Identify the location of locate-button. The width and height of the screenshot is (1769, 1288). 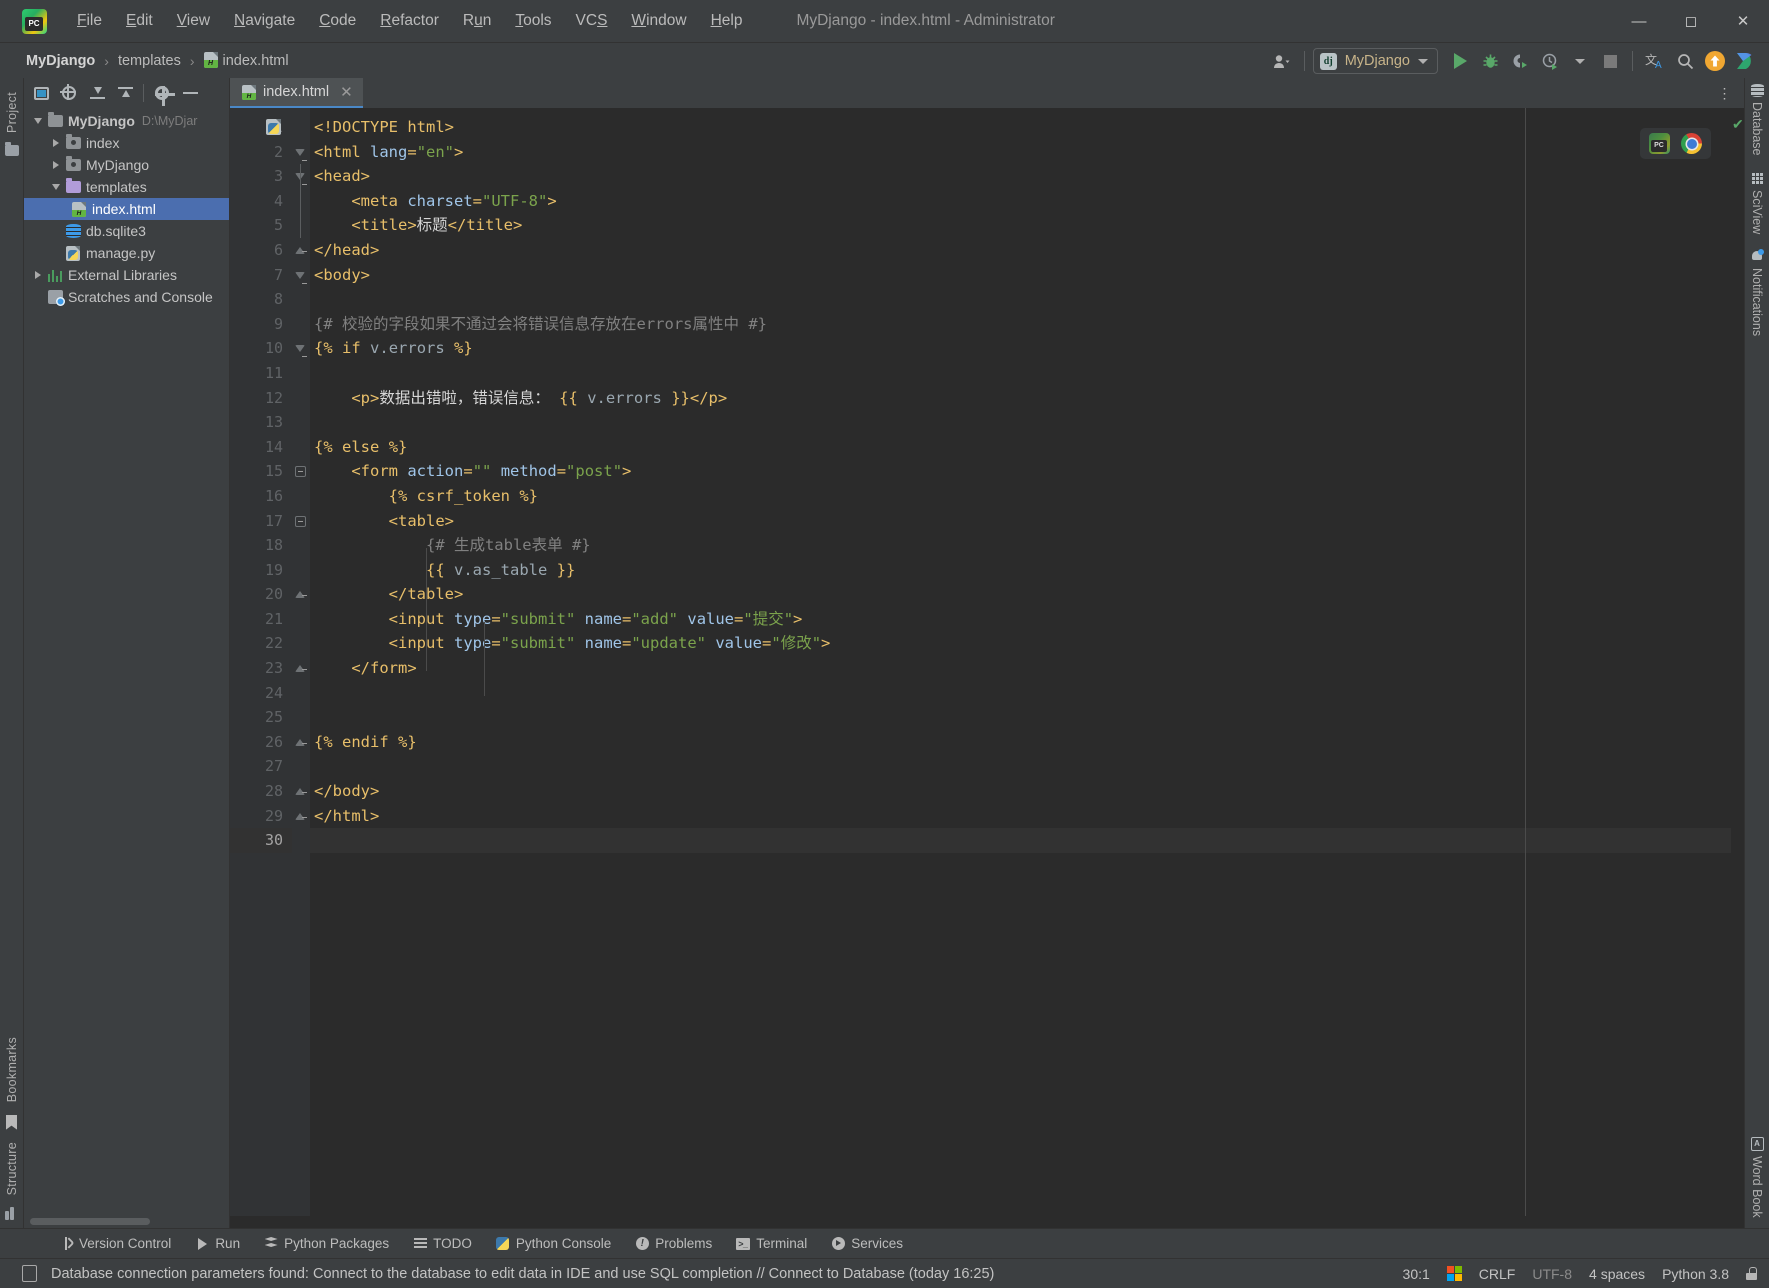
(69, 93).